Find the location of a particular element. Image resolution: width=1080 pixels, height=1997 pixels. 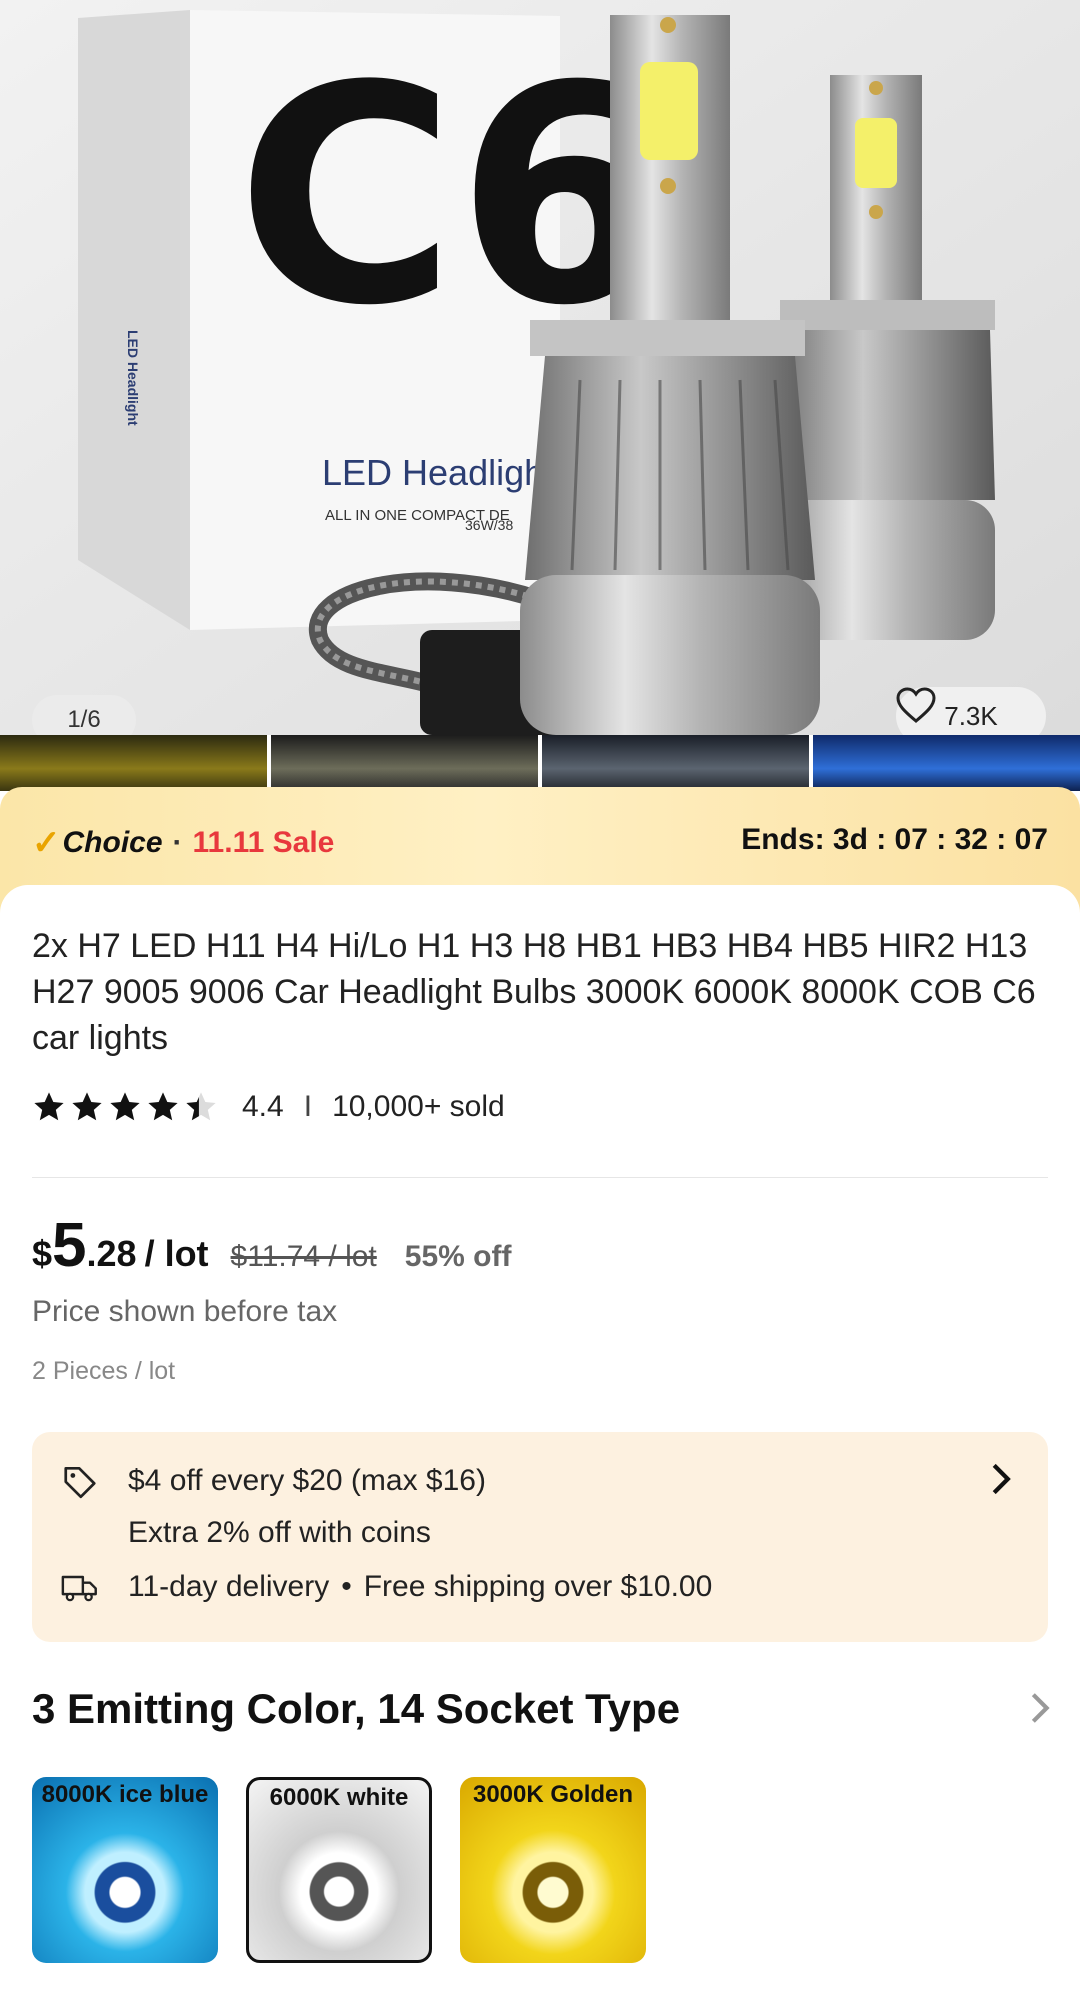

box-brand: C6 is located at coordinates (450, 196).